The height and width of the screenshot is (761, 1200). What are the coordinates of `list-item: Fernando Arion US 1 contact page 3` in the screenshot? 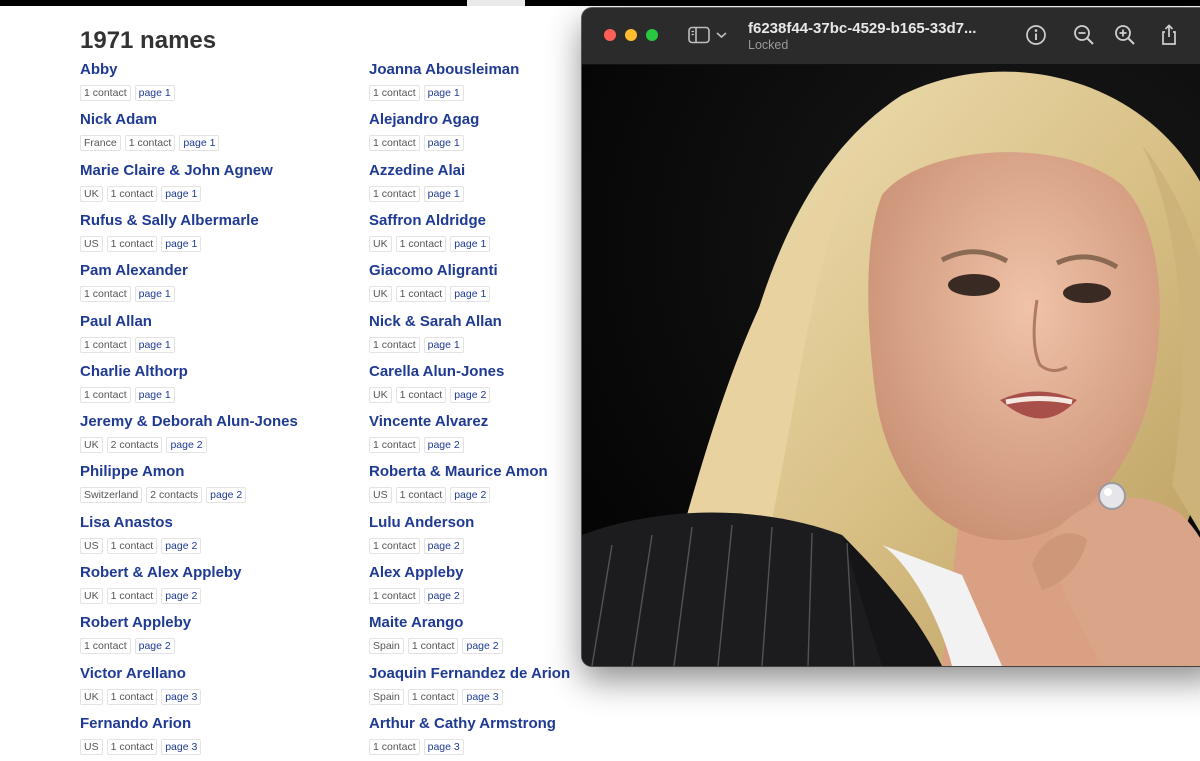 It's located at (142, 735).